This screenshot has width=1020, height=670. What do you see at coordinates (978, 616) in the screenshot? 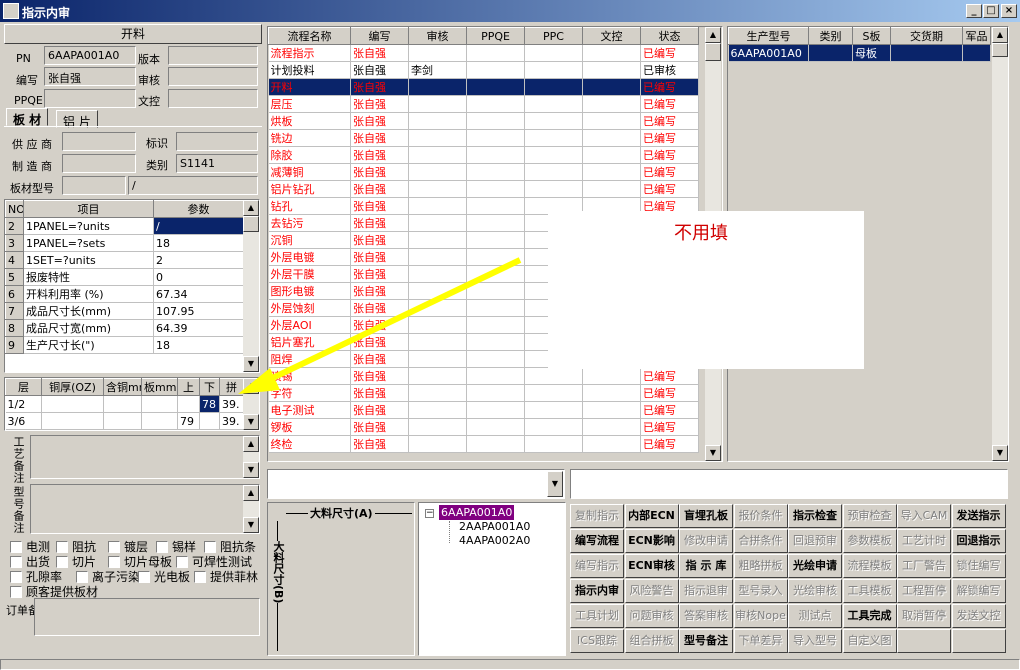
I see `action-button: 发送文控` at bounding box center [978, 616].